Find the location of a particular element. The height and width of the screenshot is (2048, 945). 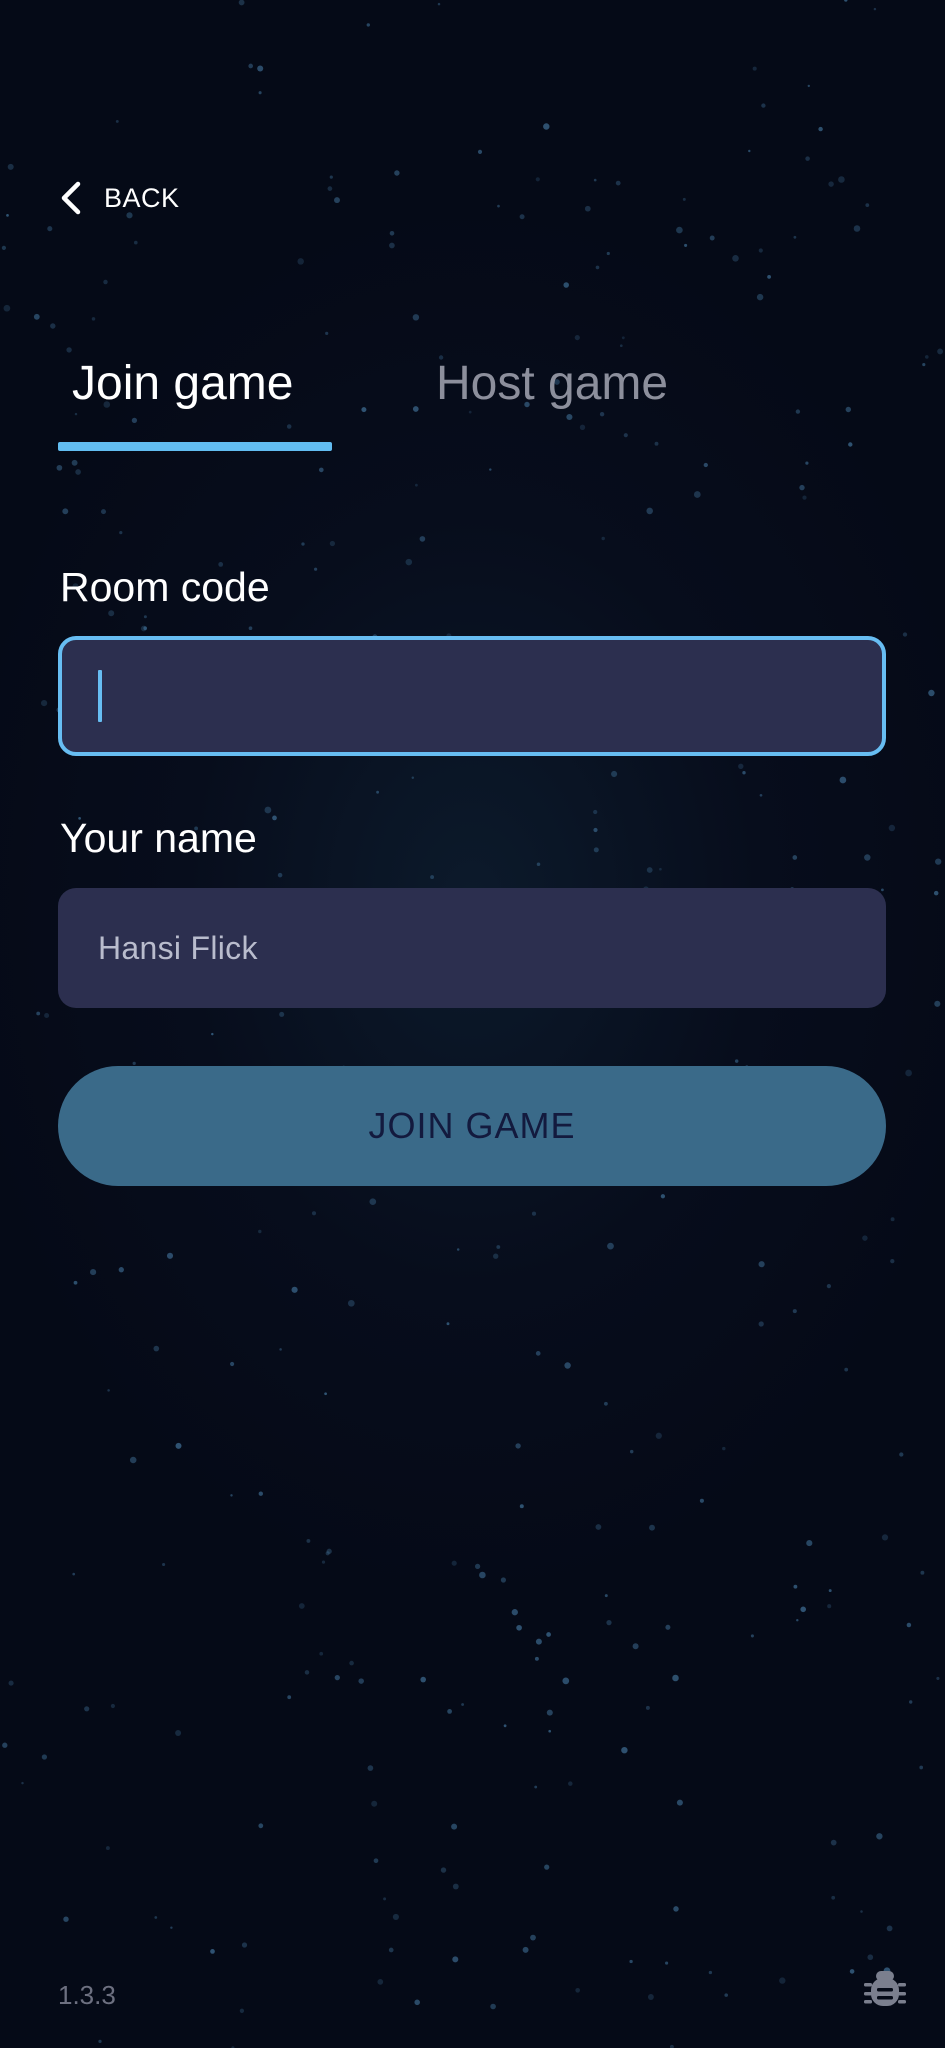

room-code-input is located at coordinates (472, 696).